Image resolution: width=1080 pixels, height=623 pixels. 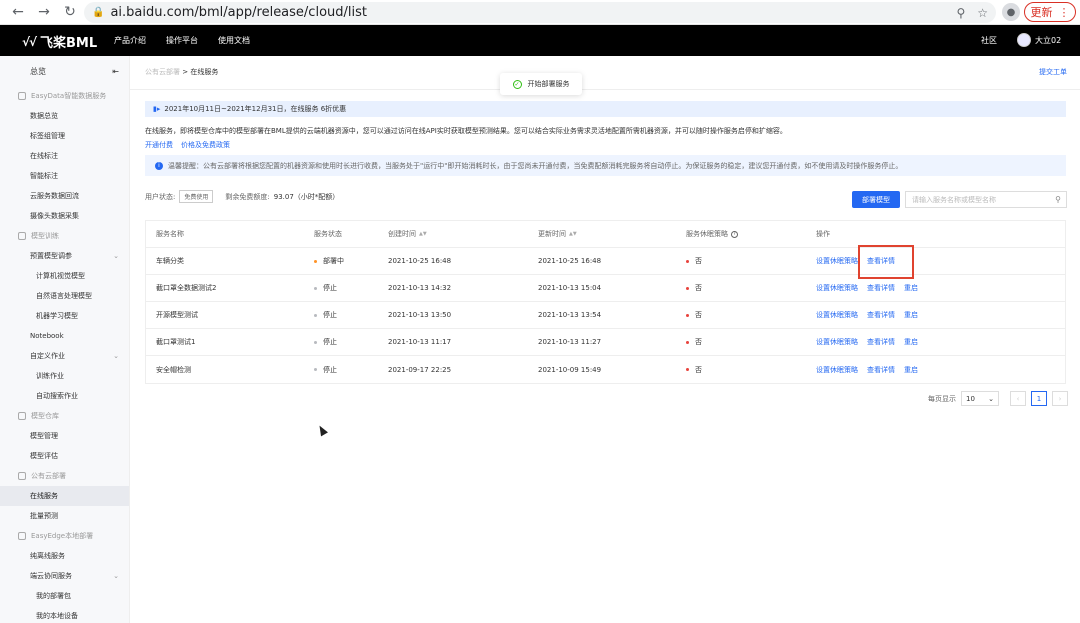 What do you see at coordinates (1018, 398) in the screenshot?
I see `prev-page-button: ‹` at bounding box center [1018, 398].